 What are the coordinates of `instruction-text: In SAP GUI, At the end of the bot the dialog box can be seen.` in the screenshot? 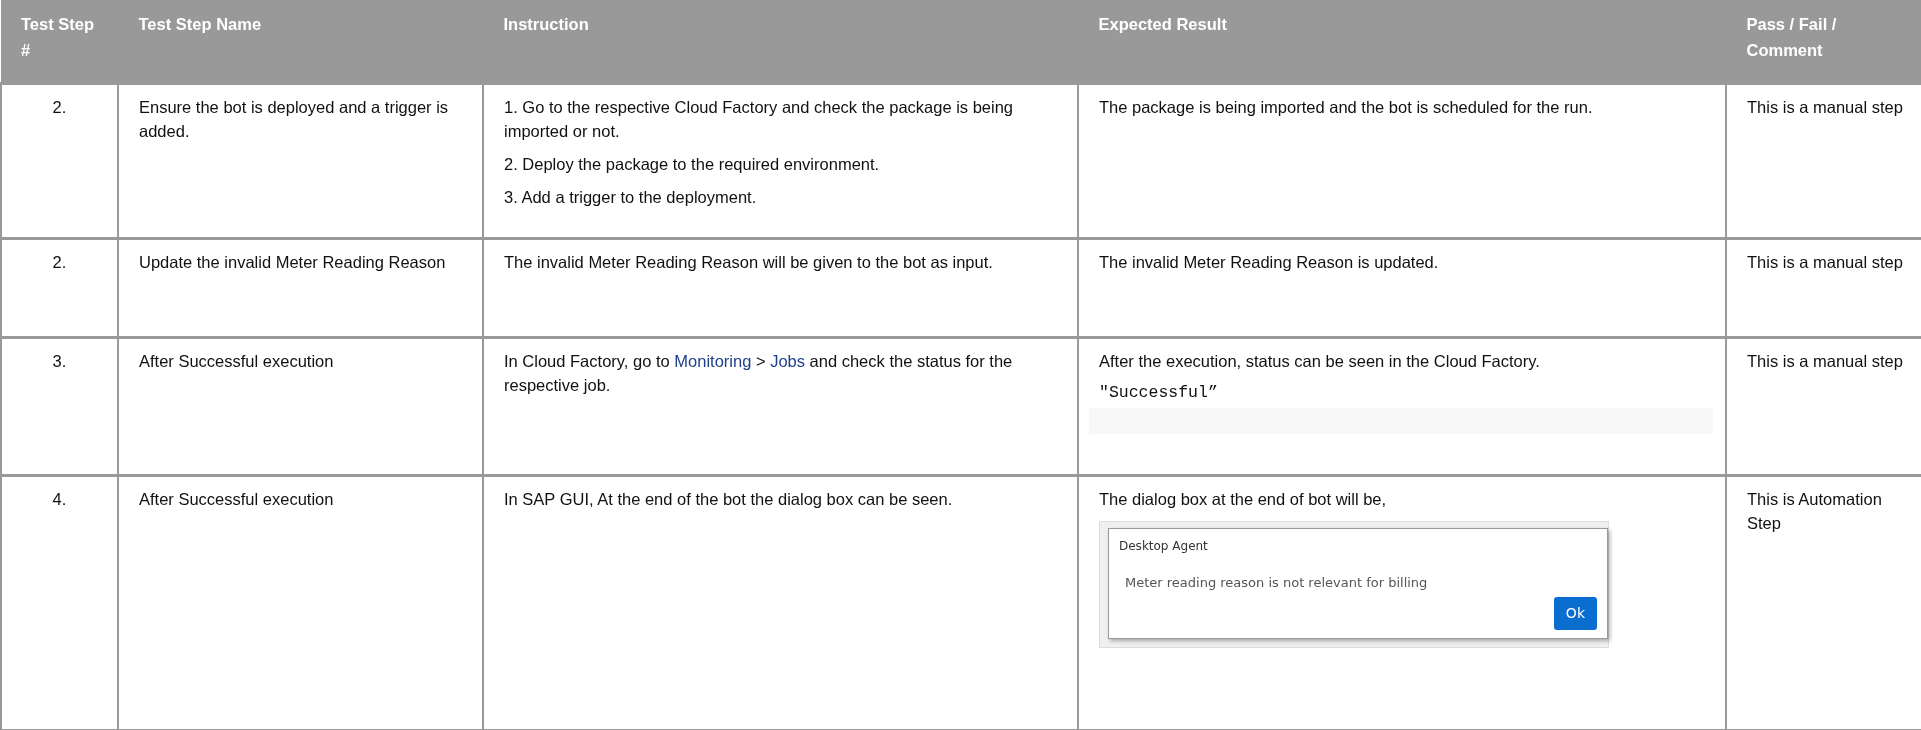 It's located at (729, 499).